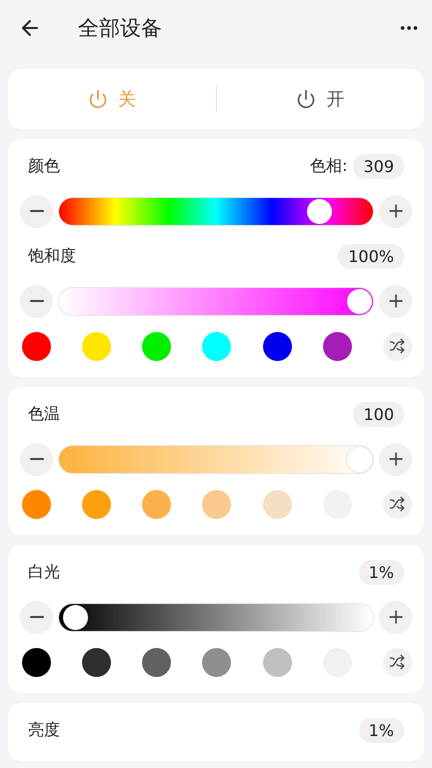 This screenshot has height=768, width=432. Describe the element at coordinates (52, 256) in the screenshot. I see `section-title: 饱和度` at that location.